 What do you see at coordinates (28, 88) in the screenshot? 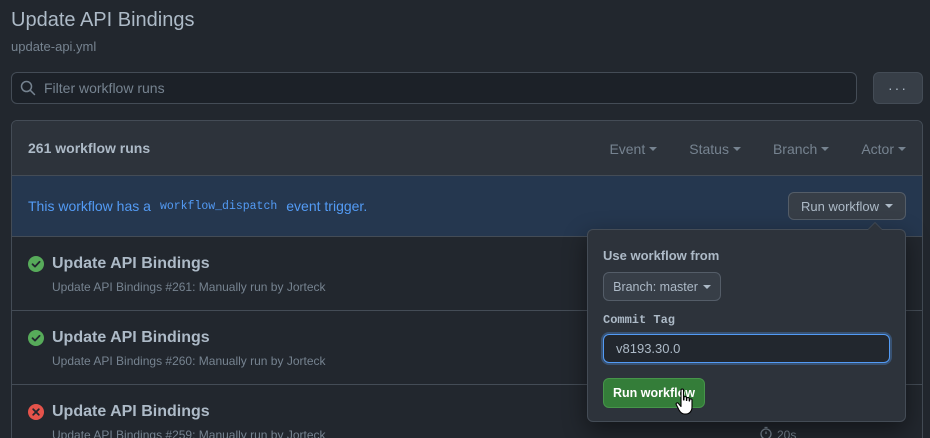
I see `search-icon` at bounding box center [28, 88].